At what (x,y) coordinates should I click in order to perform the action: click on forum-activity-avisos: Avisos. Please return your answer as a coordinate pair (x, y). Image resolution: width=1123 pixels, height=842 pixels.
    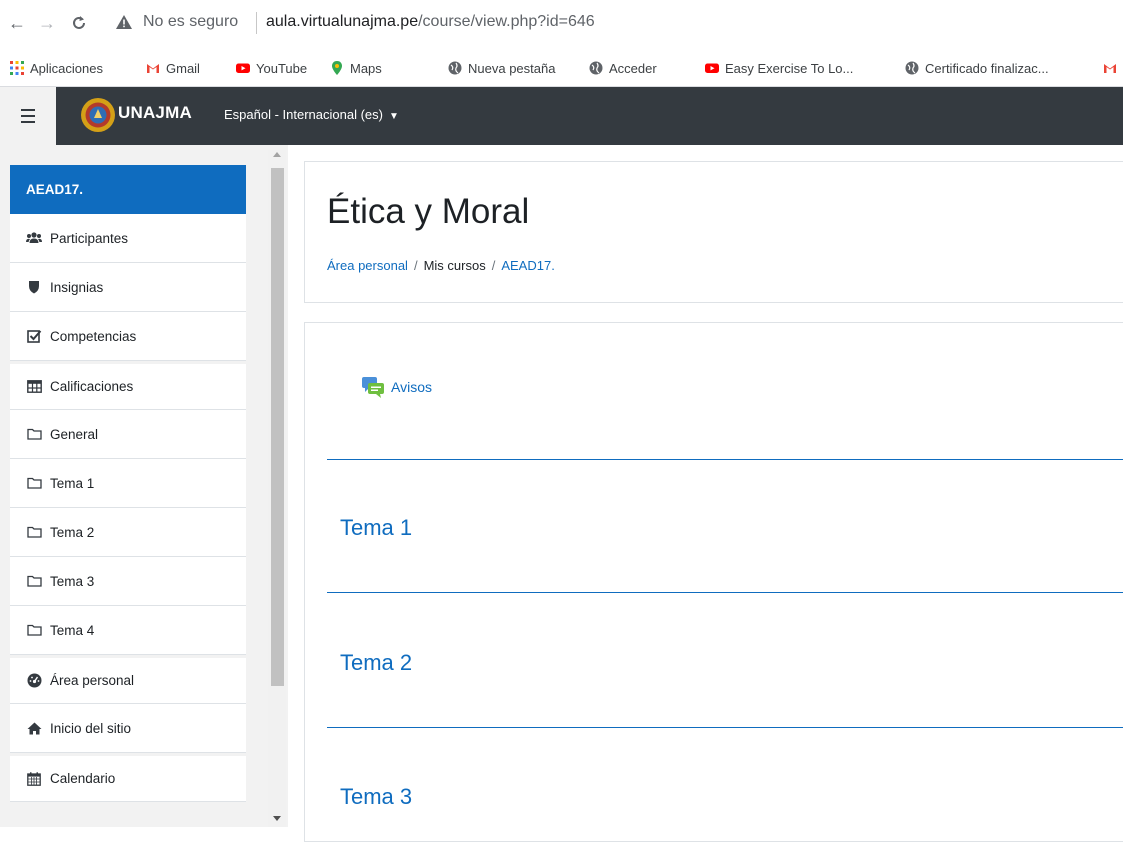
    Looking at the image, I should click on (396, 387).